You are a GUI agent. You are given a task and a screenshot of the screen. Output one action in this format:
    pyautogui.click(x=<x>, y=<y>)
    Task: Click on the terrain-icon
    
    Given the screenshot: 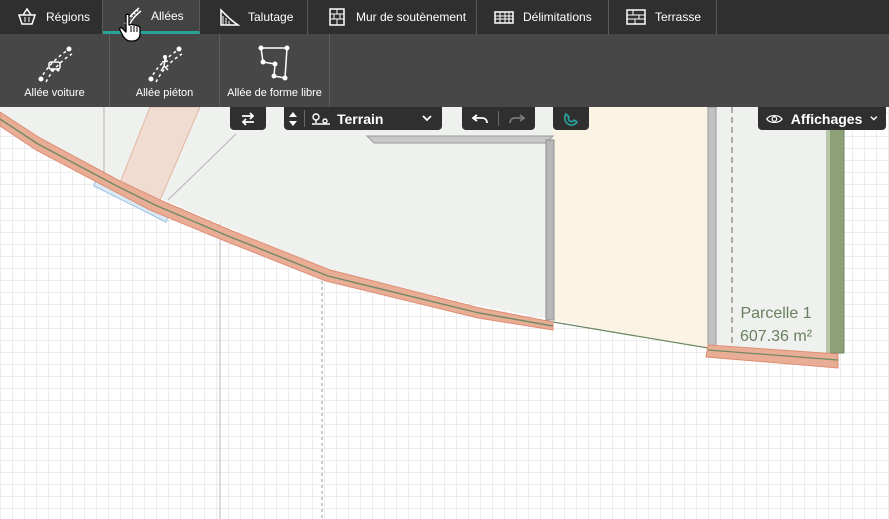 What is the action you would take?
    pyautogui.click(x=321, y=118)
    